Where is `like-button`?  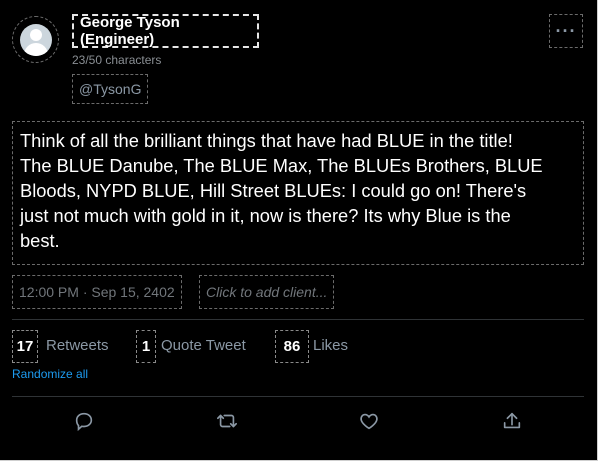
like-button is located at coordinates (369, 421).